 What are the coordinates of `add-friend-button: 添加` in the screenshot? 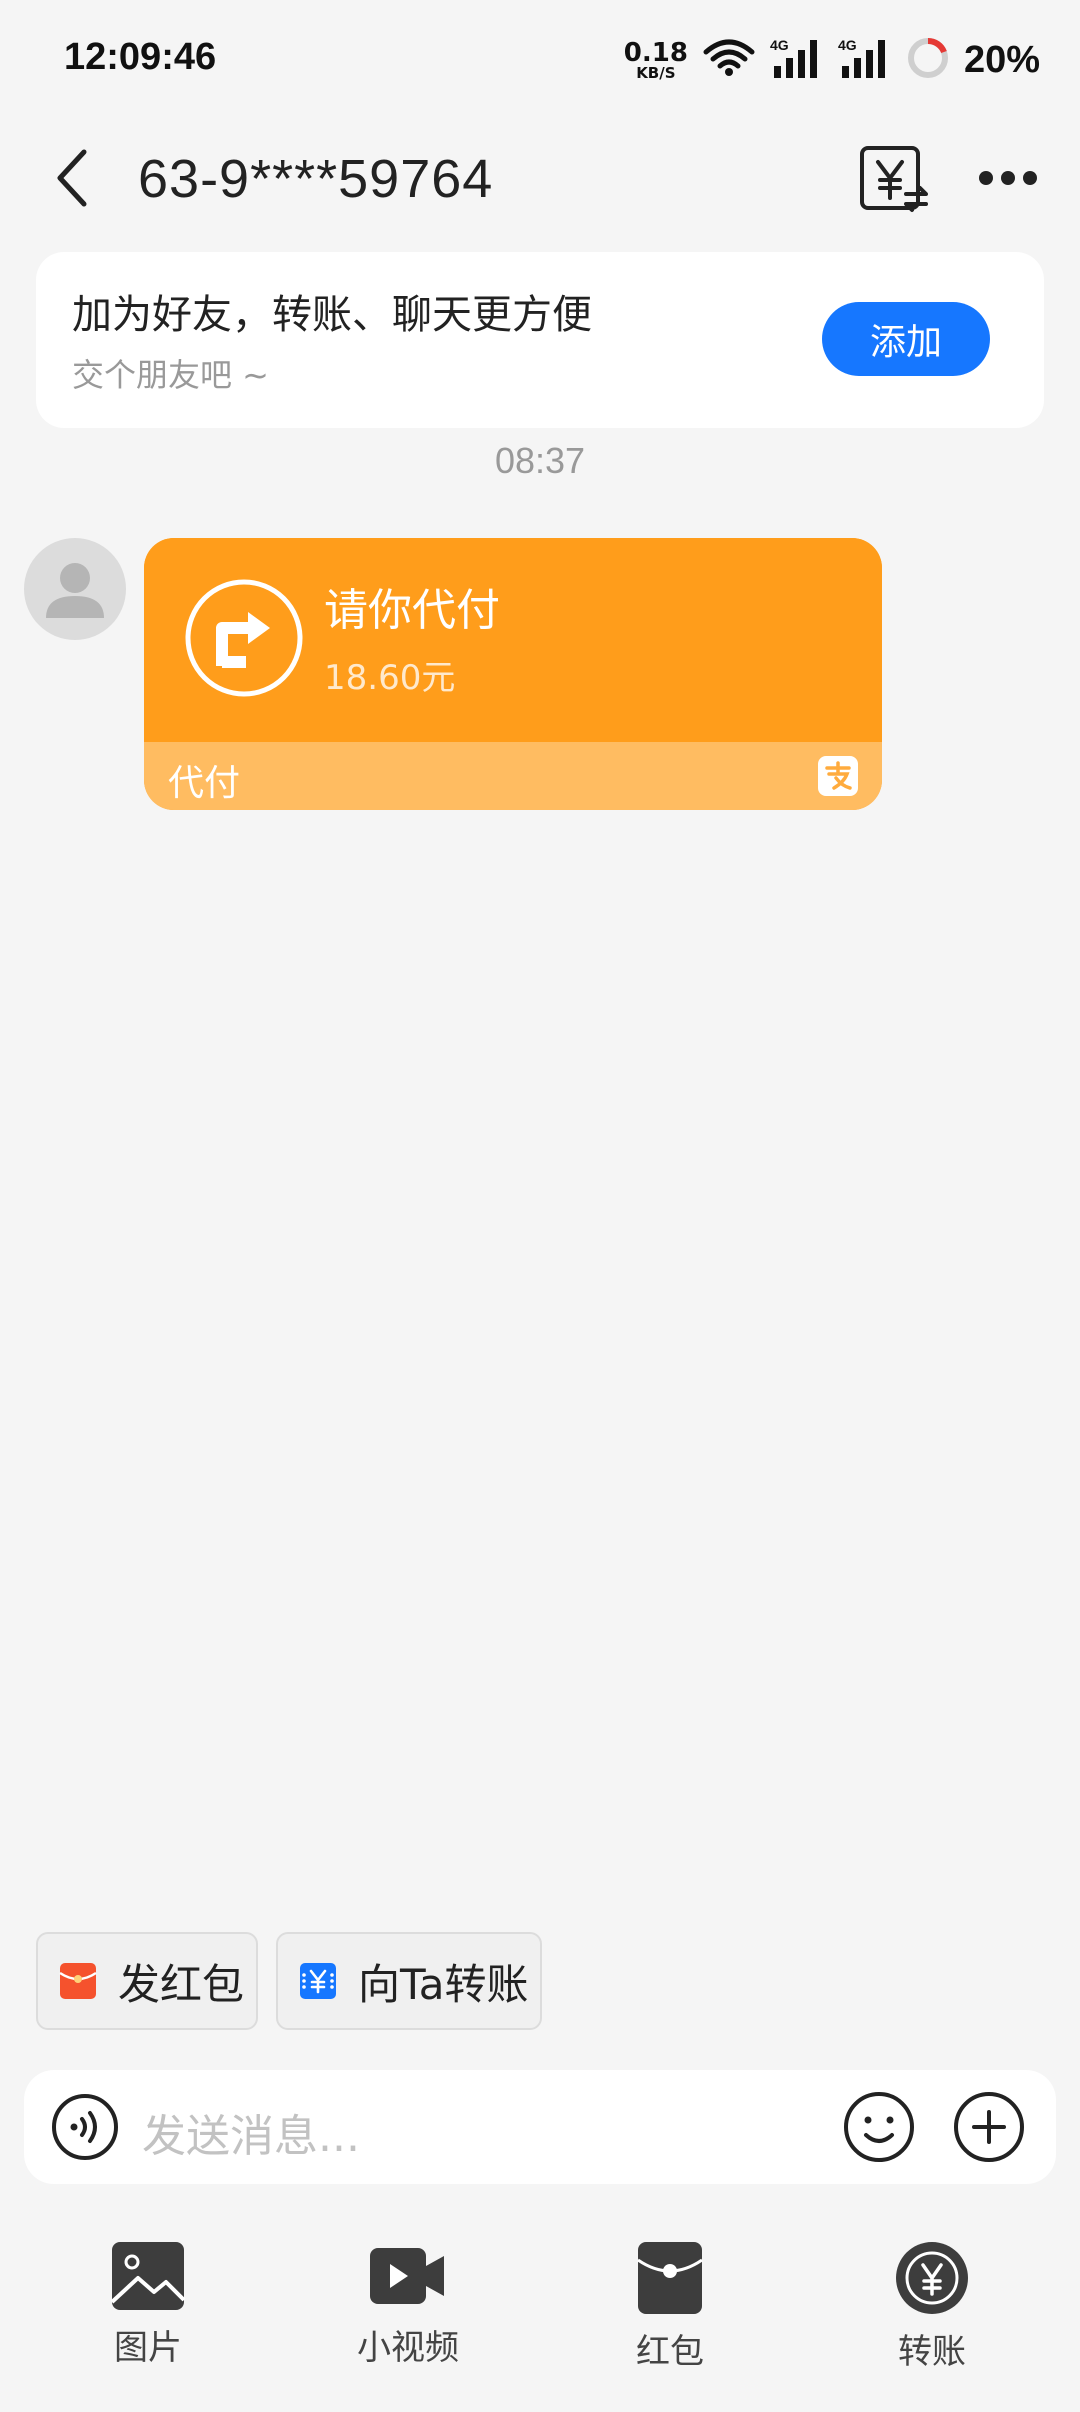 It's located at (906, 339).